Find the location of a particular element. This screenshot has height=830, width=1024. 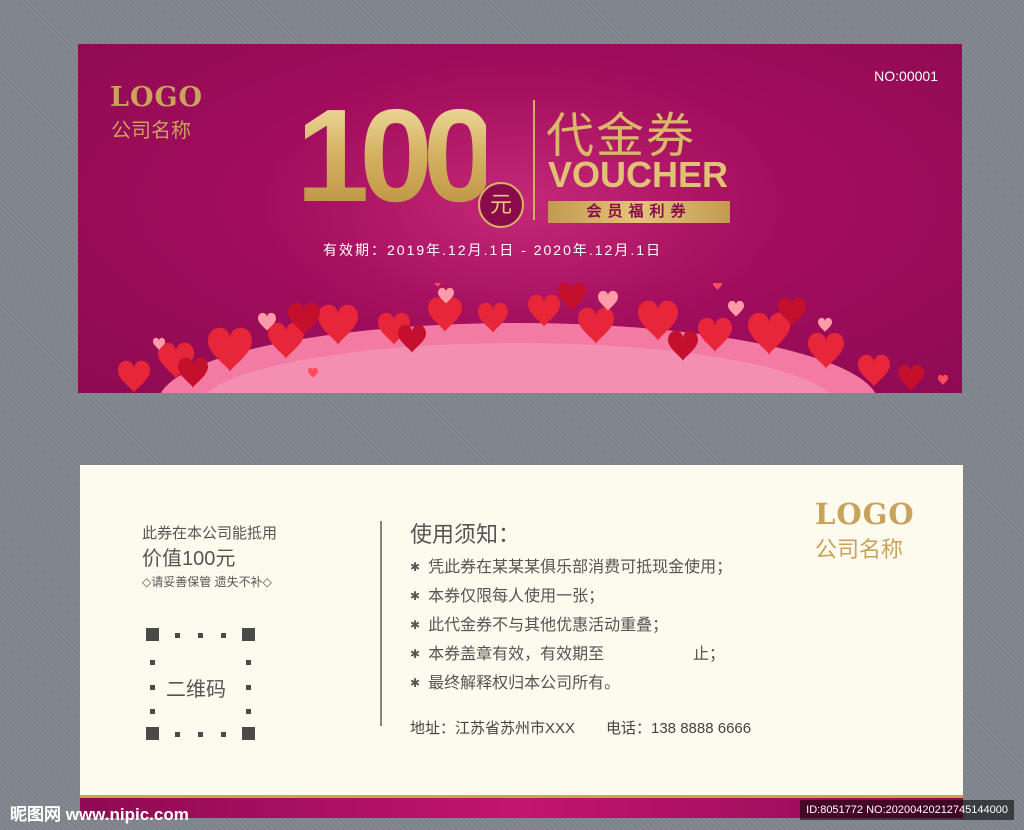

front-logo: LOGO is located at coordinates (157, 97).